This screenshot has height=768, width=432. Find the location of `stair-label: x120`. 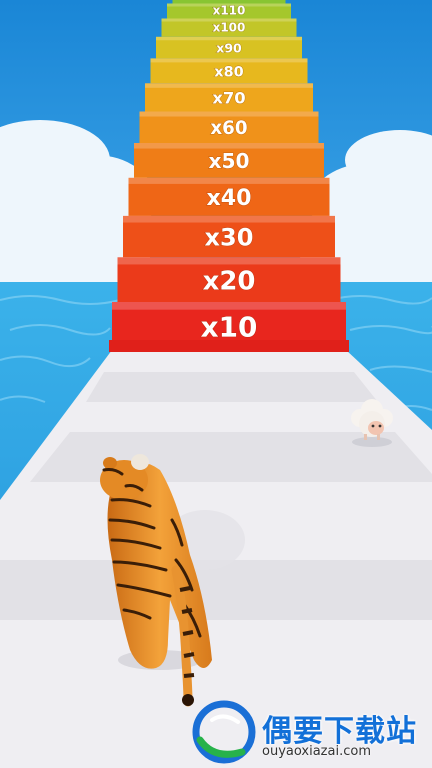

stair-label: x120 is located at coordinates (229, 1).